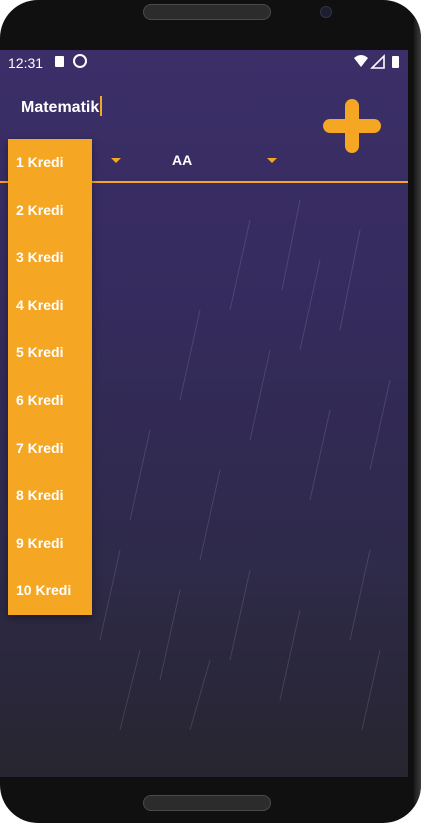  Describe the element at coordinates (50, 413) in the screenshot. I see `credit-option-6: 6 Kredi` at that location.